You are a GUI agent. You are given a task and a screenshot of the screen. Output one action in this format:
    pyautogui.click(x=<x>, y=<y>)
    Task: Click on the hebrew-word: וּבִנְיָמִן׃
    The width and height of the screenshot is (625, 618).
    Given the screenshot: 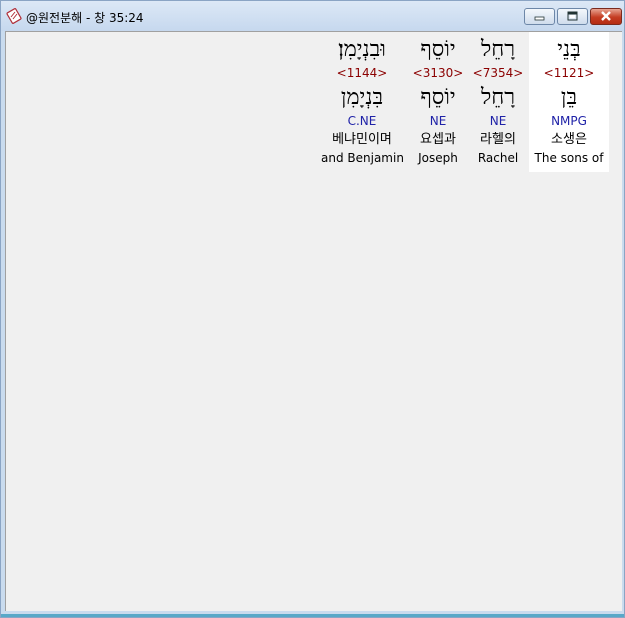 What is the action you would take?
    pyautogui.click(x=362, y=49)
    